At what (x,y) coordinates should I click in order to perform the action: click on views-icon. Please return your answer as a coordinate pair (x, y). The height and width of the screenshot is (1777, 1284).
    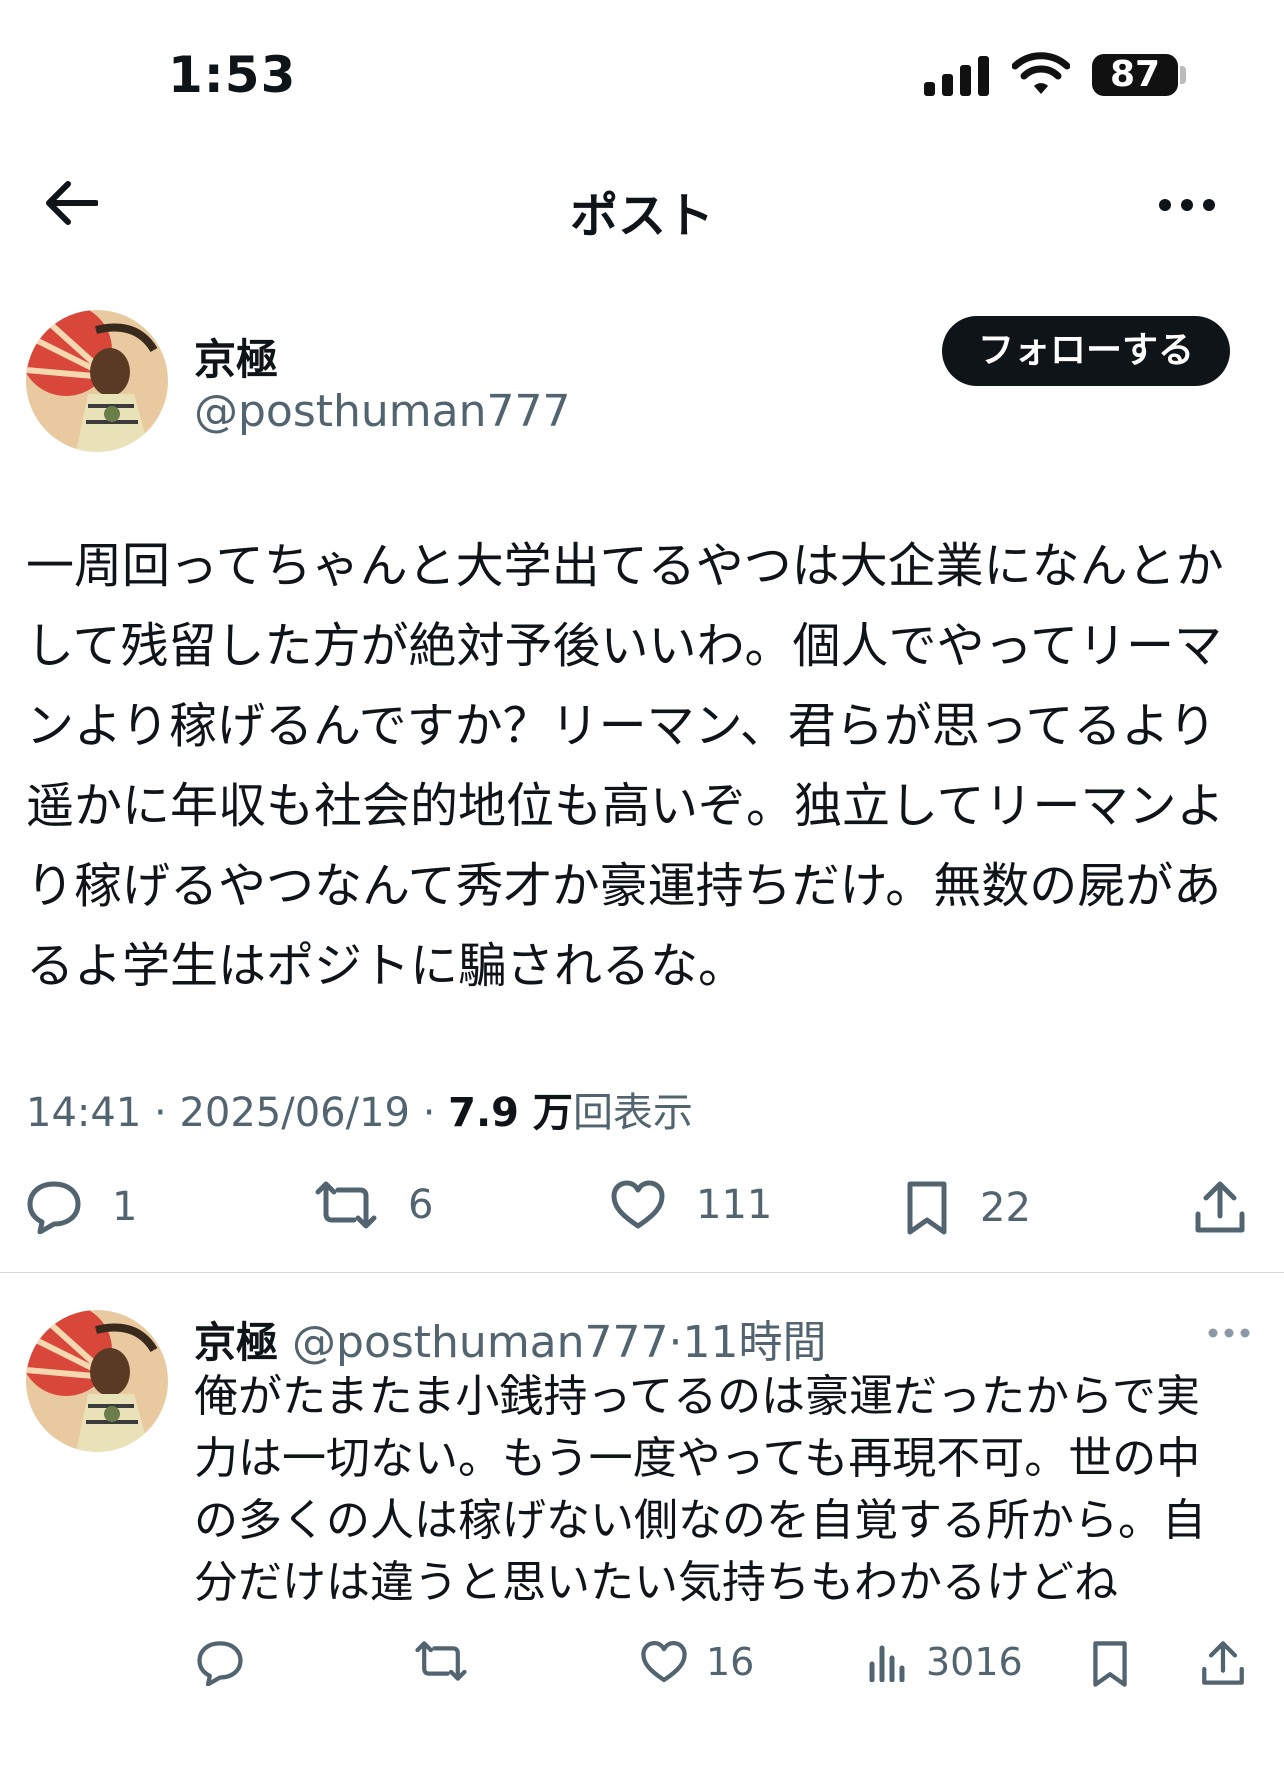
    Looking at the image, I should click on (887, 1663).